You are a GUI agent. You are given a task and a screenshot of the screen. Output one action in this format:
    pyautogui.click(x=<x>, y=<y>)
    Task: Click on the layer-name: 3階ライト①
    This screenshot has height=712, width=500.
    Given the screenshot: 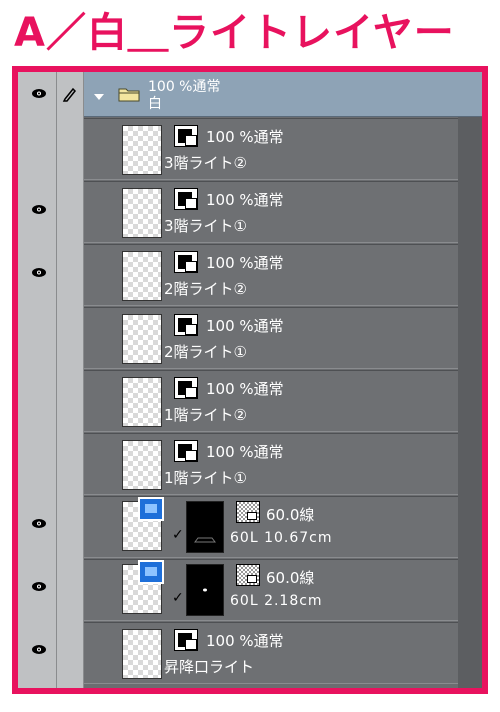 What is the action you would take?
    pyautogui.click(x=205, y=226)
    